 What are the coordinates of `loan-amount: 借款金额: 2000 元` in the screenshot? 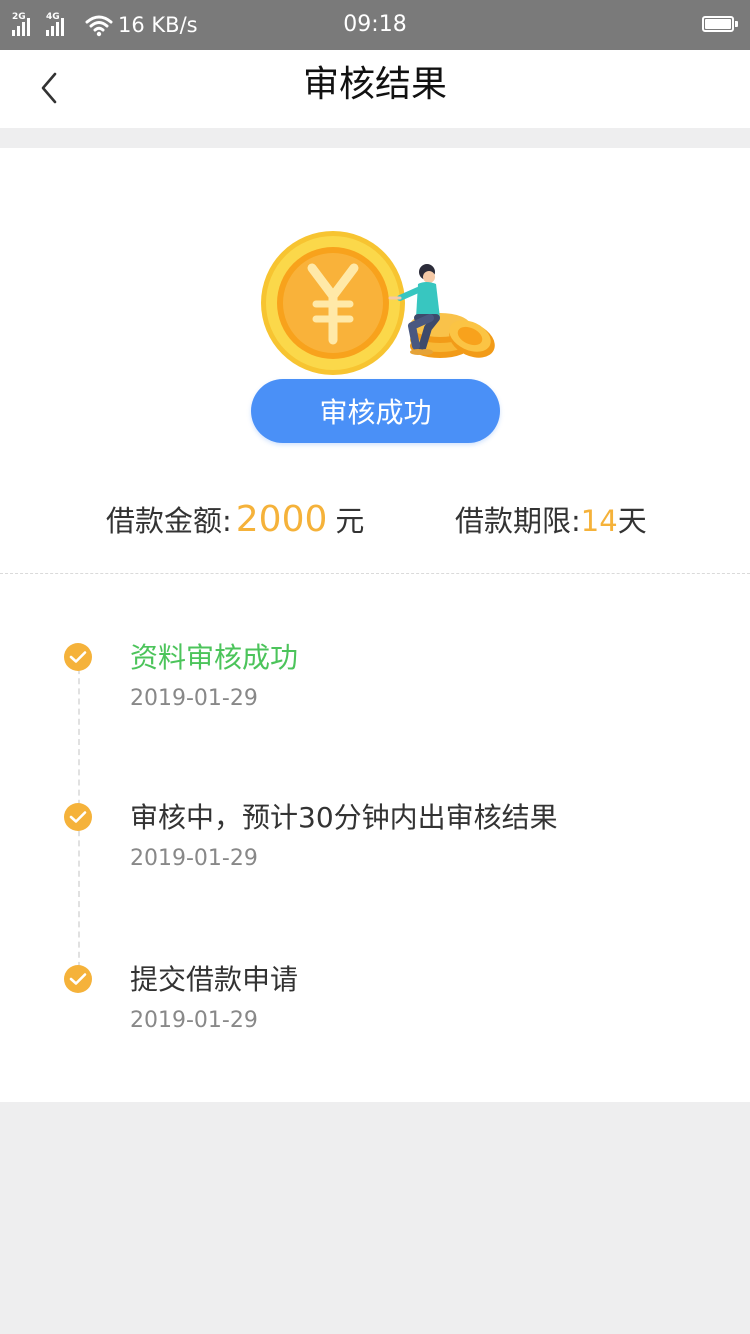 It's located at (235, 519).